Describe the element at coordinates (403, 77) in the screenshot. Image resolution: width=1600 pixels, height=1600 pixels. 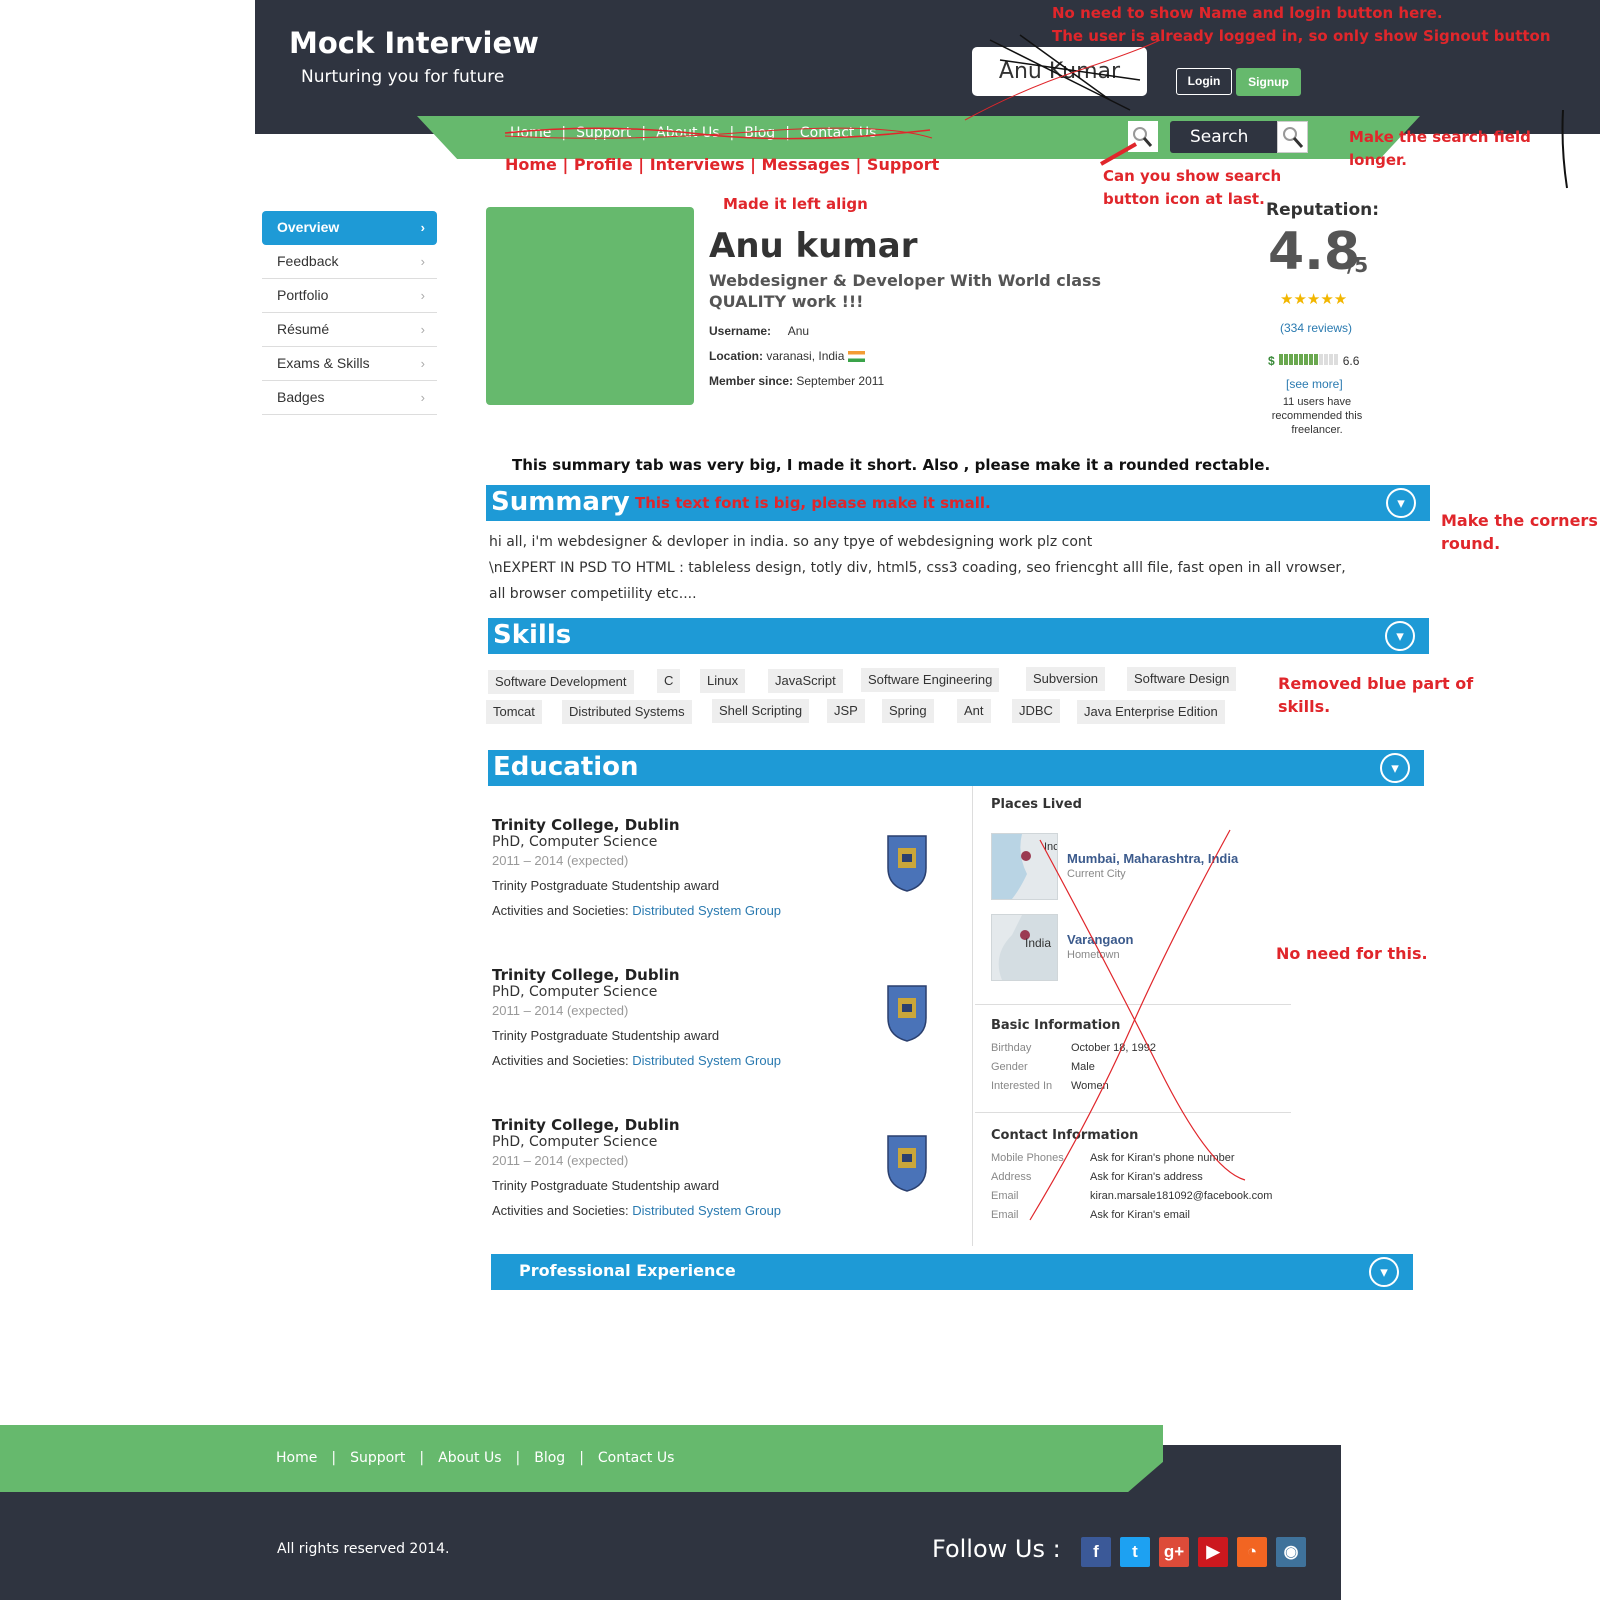
I see `brand-tagline: Nurturing you for future` at that location.